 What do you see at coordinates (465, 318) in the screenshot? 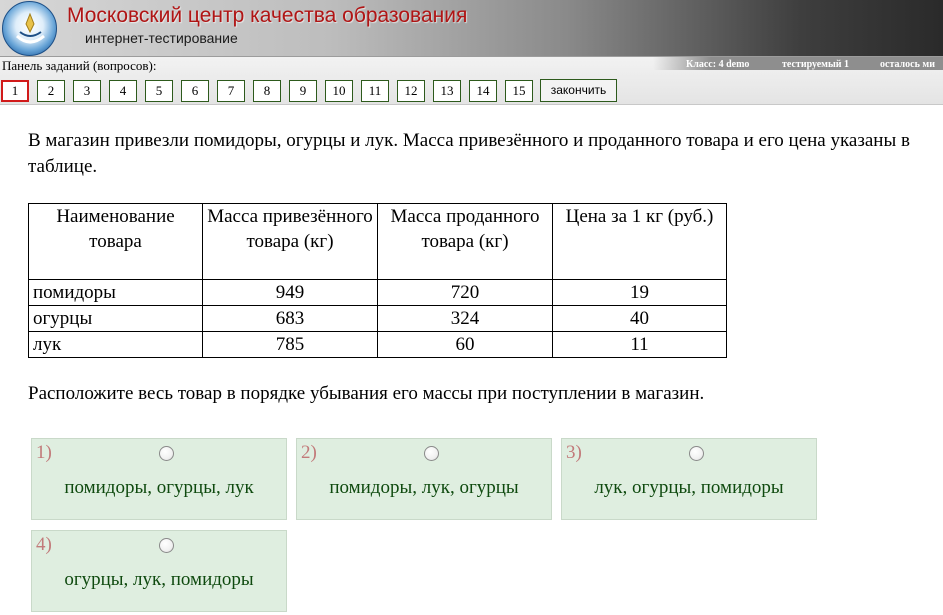
I see `table-cell: 324` at bounding box center [465, 318].